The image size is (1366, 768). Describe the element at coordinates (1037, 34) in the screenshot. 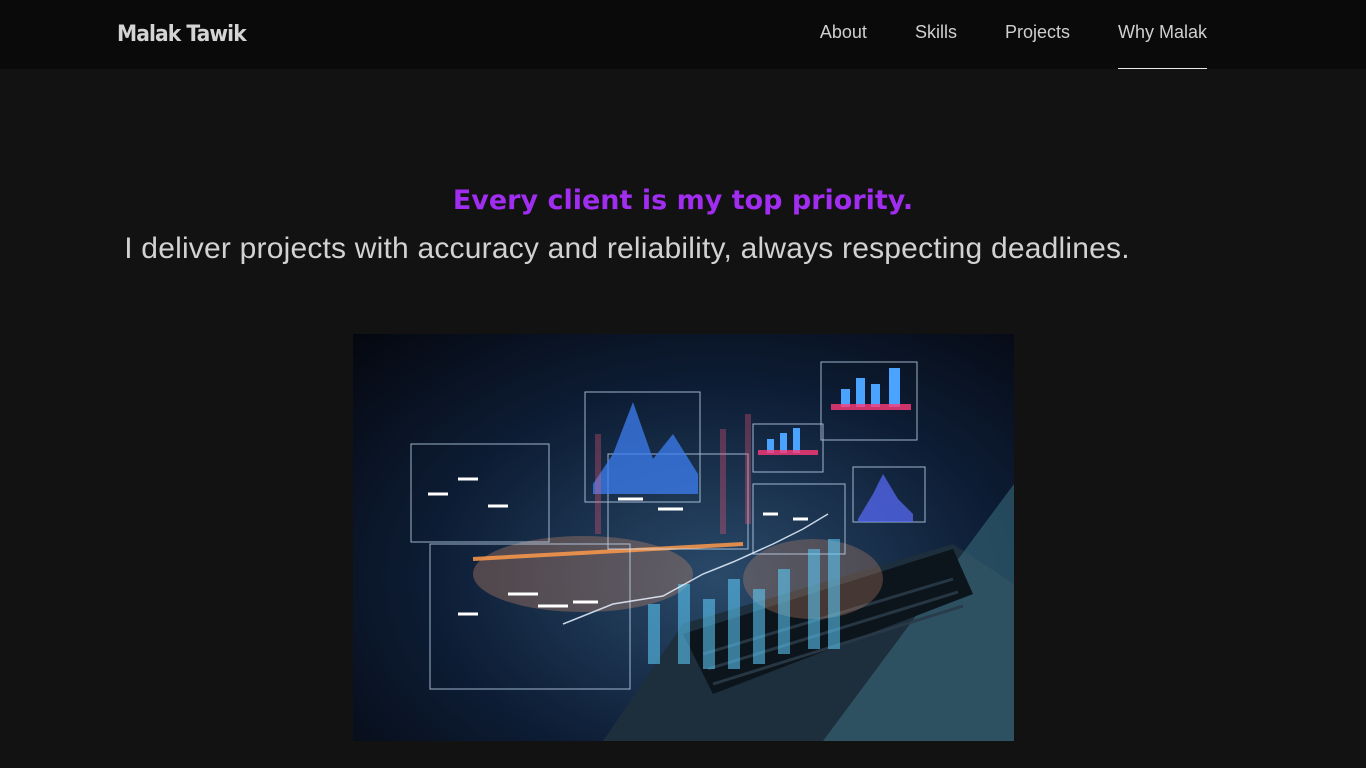

I see `nav-link-projects: Projects` at that location.